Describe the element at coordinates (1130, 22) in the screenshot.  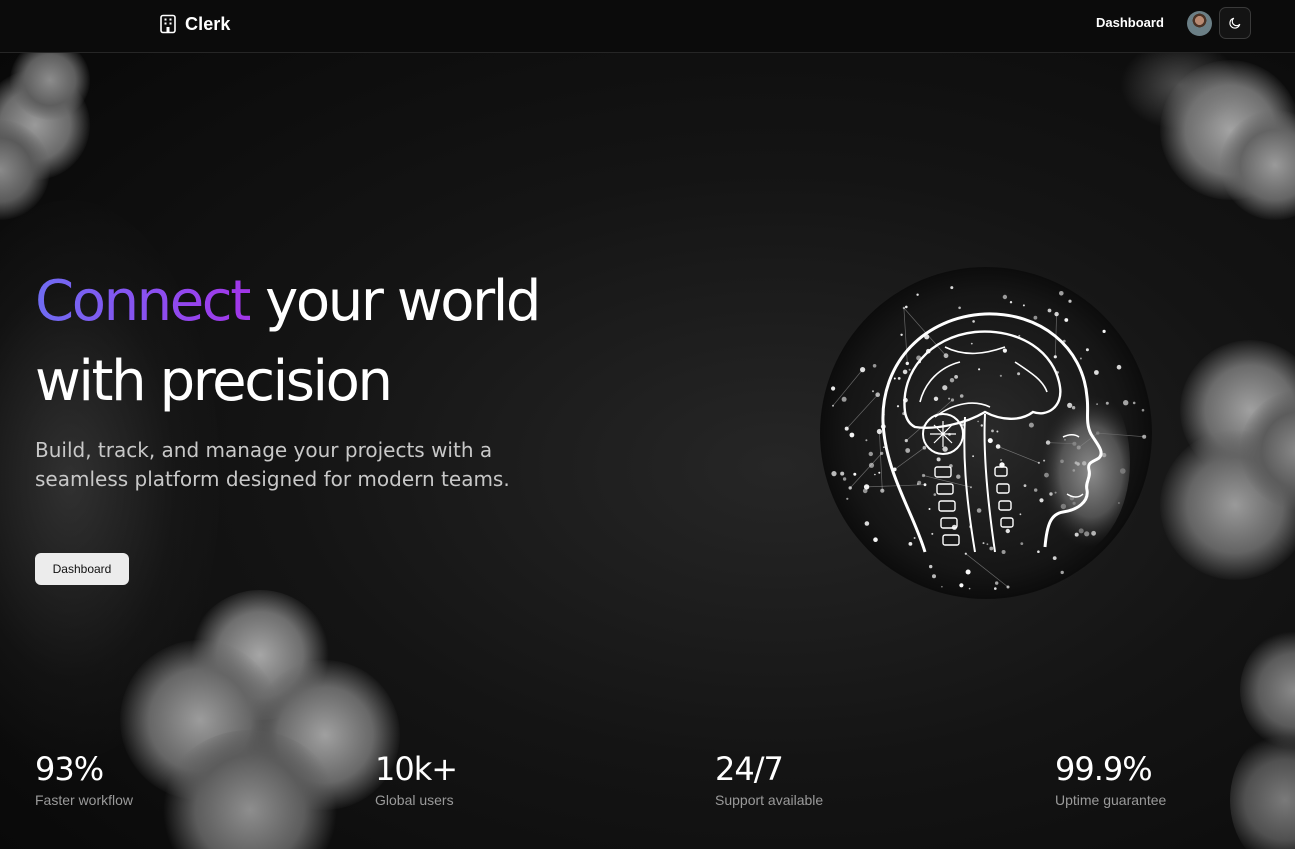
I see `nav-dashboard-link: Dashboard` at that location.